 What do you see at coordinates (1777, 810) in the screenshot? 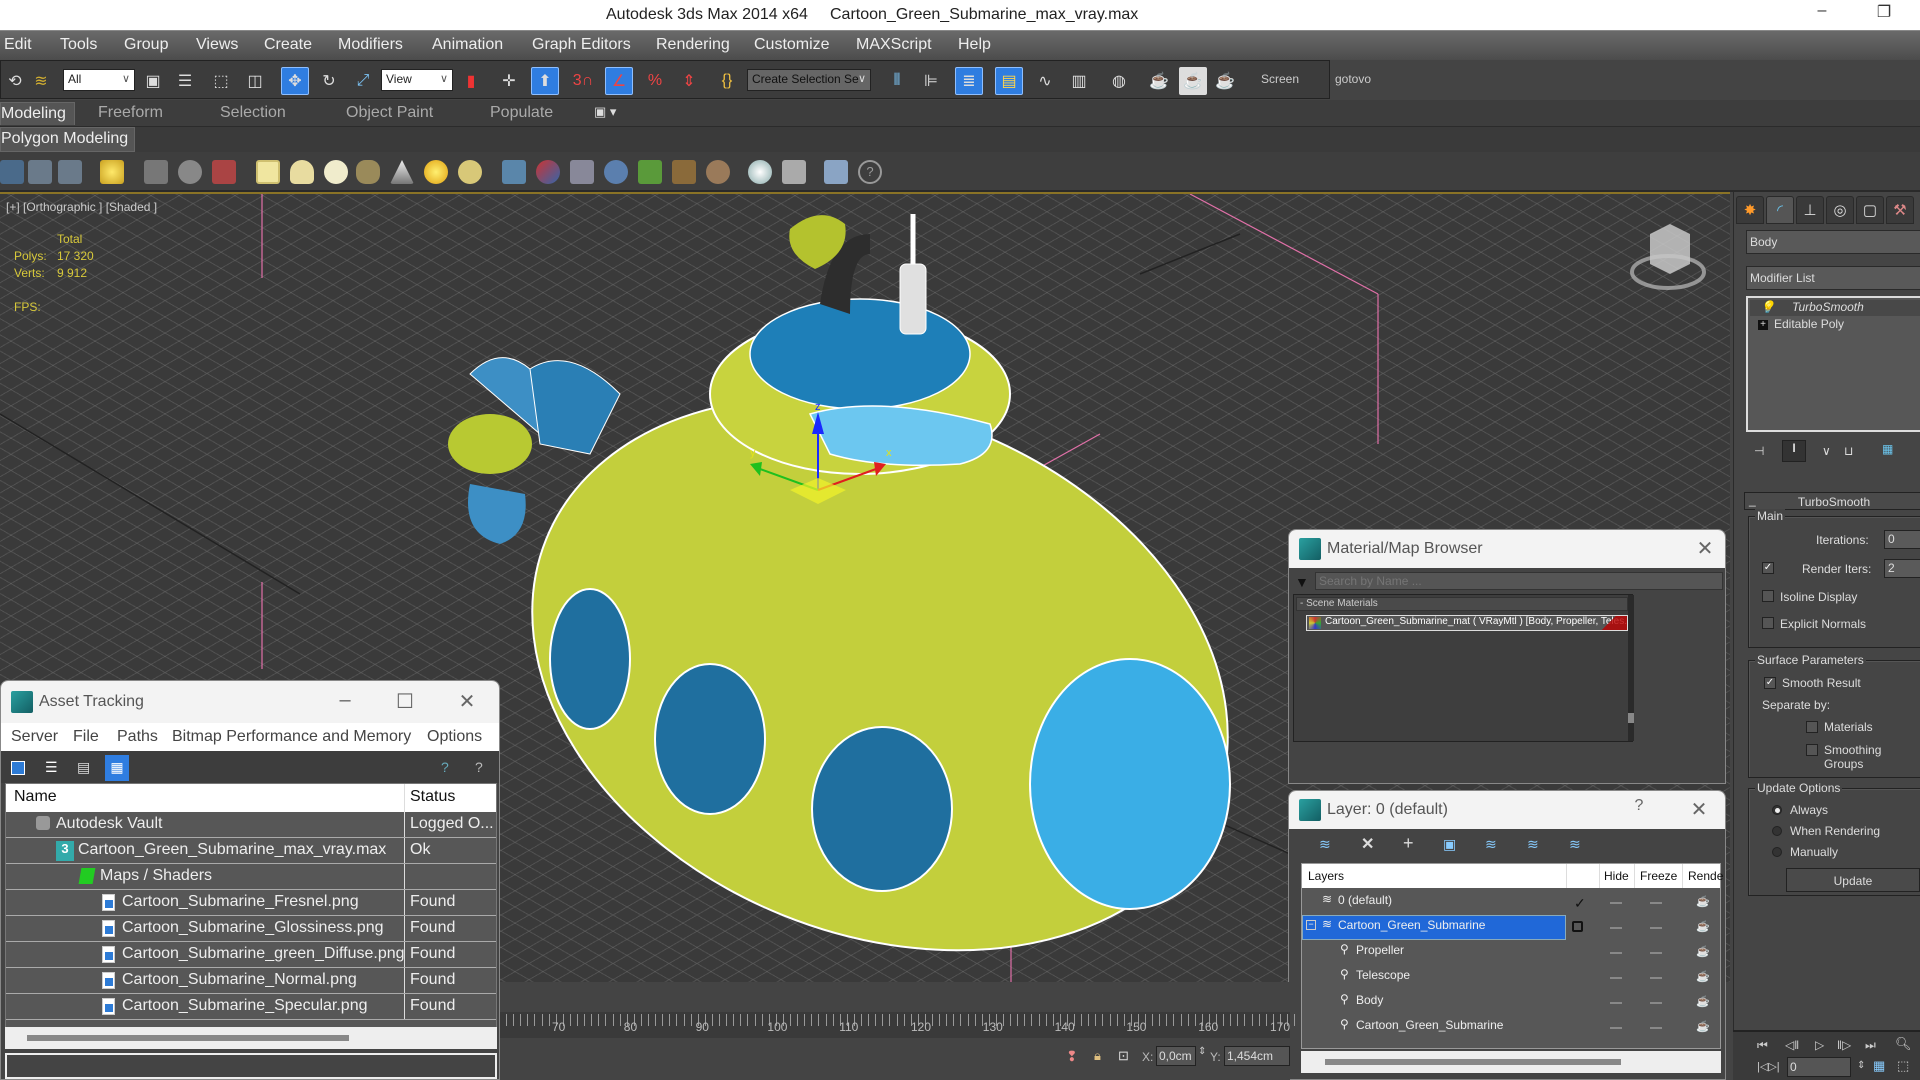
I see `always-radio` at bounding box center [1777, 810].